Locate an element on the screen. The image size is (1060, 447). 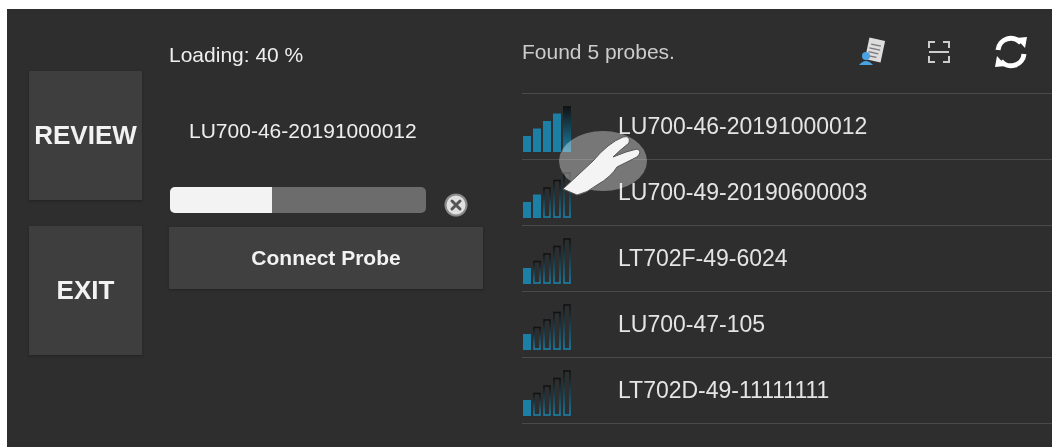
probe-name: LU700-47-105 is located at coordinates (692, 324).